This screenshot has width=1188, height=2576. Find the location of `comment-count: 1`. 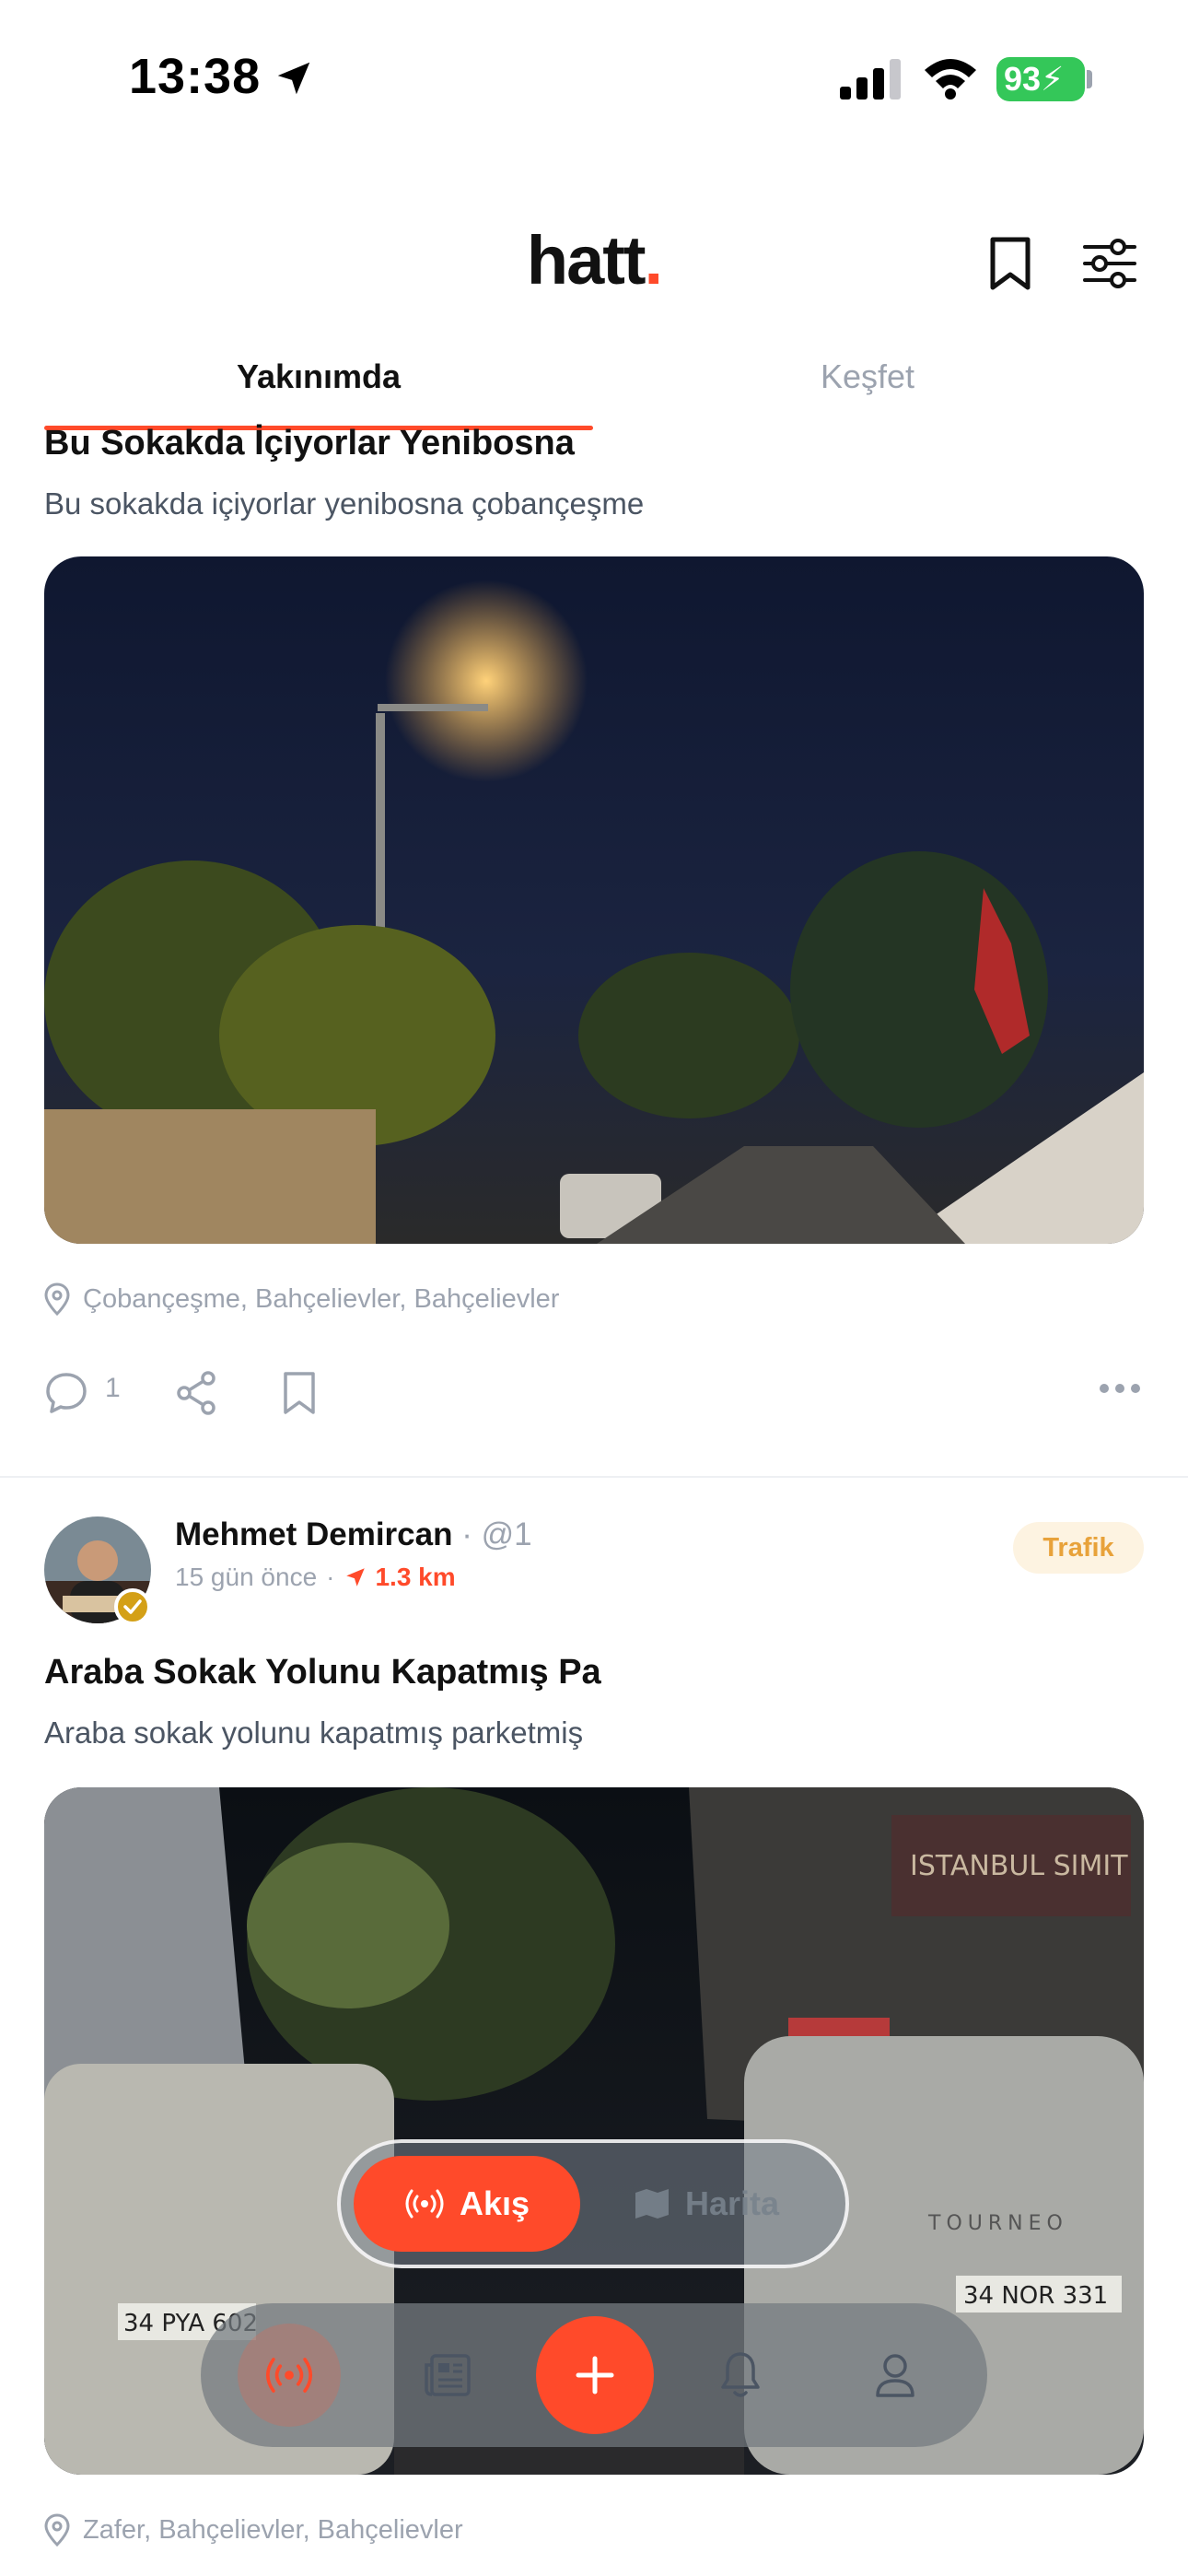

comment-count: 1 is located at coordinates (113, 1388).